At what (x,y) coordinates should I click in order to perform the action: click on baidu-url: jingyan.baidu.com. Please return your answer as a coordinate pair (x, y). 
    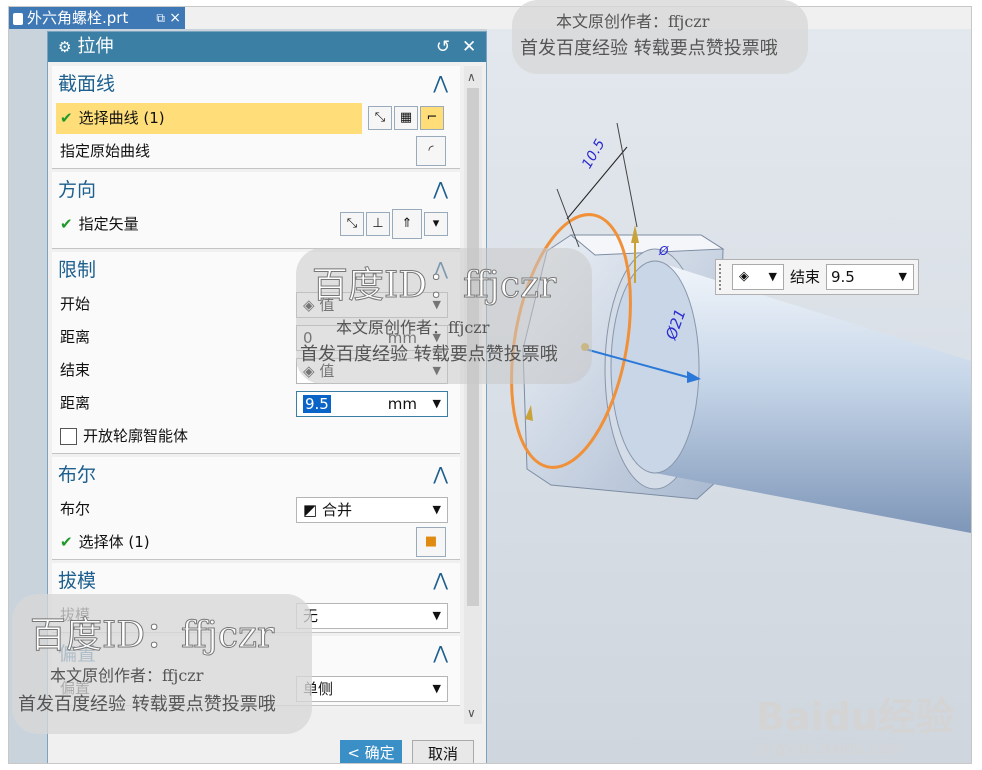
    Looking at the image, I should click on (830, 748).